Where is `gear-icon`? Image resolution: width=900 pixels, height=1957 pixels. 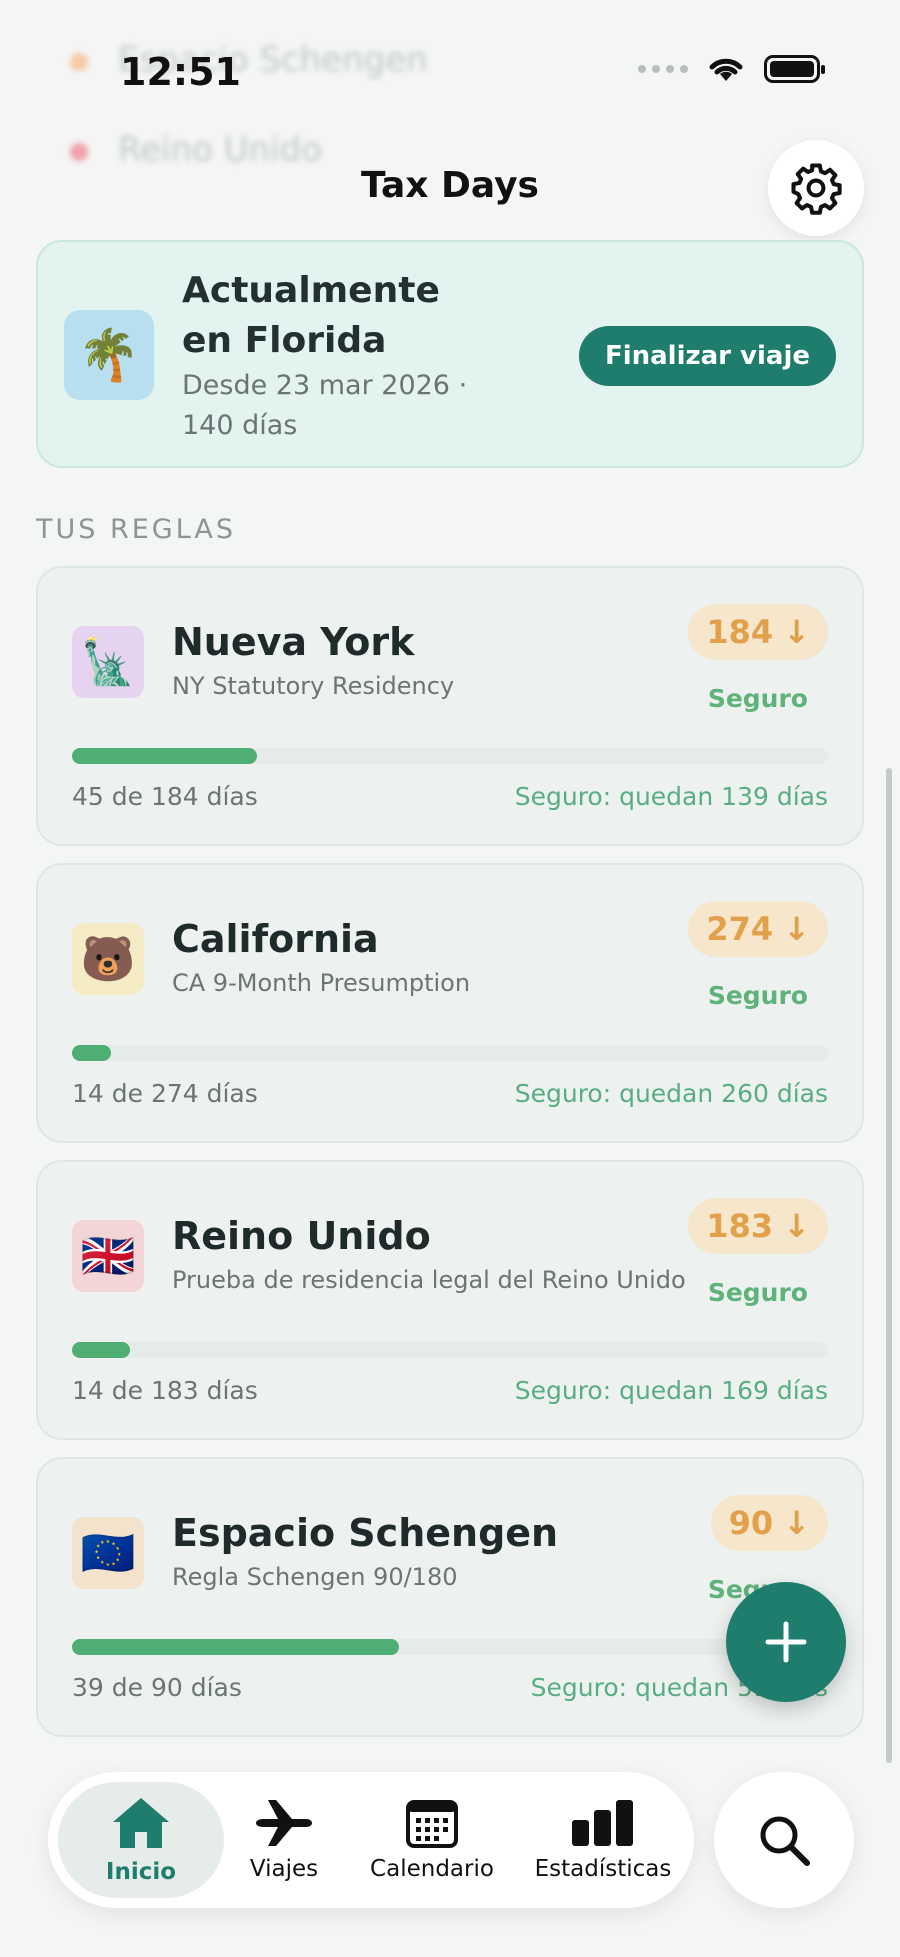
gear-icon is located at coordinates (816, 189).